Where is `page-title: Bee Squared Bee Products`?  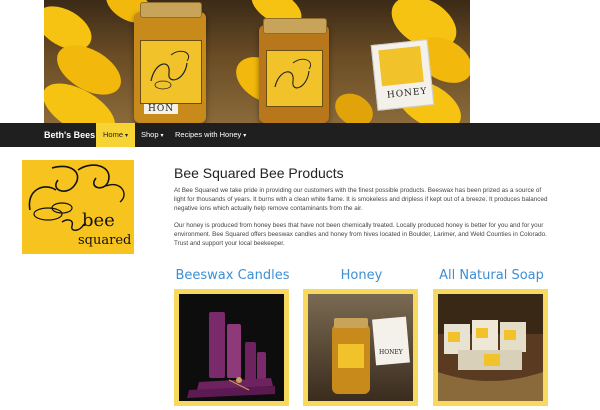
page-title: Bee Squared Bee Products is located at coordinates (259, 173).